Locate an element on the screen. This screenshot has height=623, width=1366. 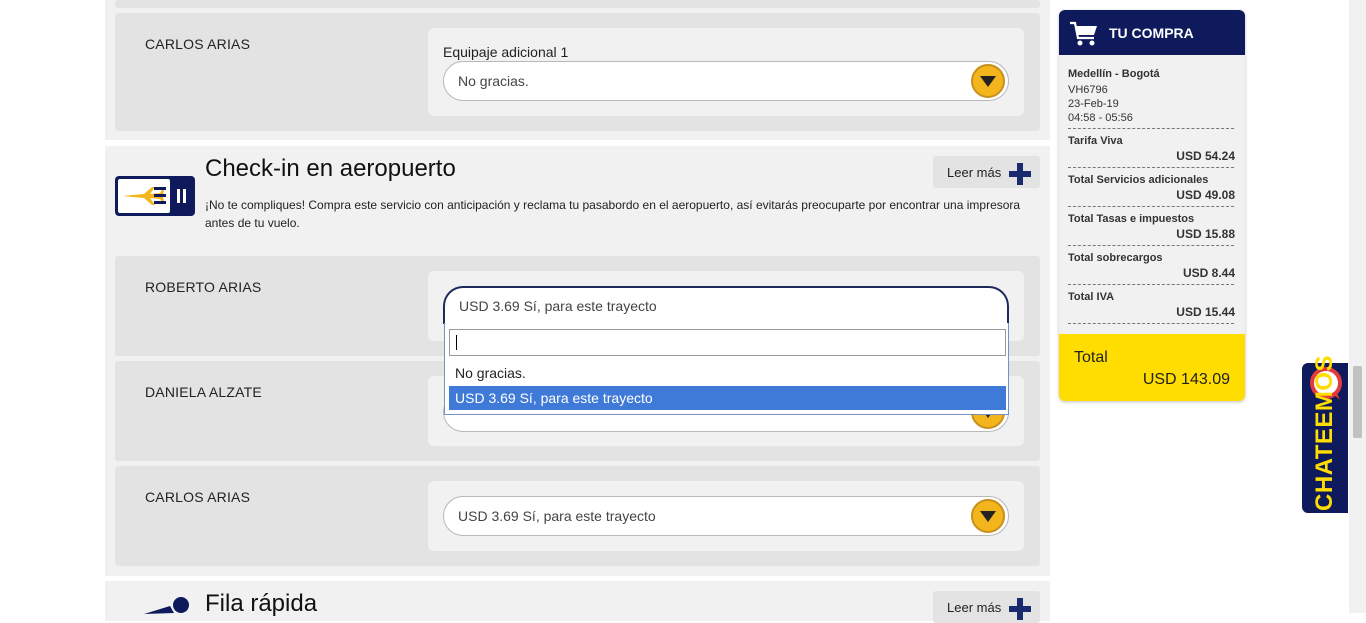
cart-line-value: USD 15.88 is located at coordinates (1205, 234).